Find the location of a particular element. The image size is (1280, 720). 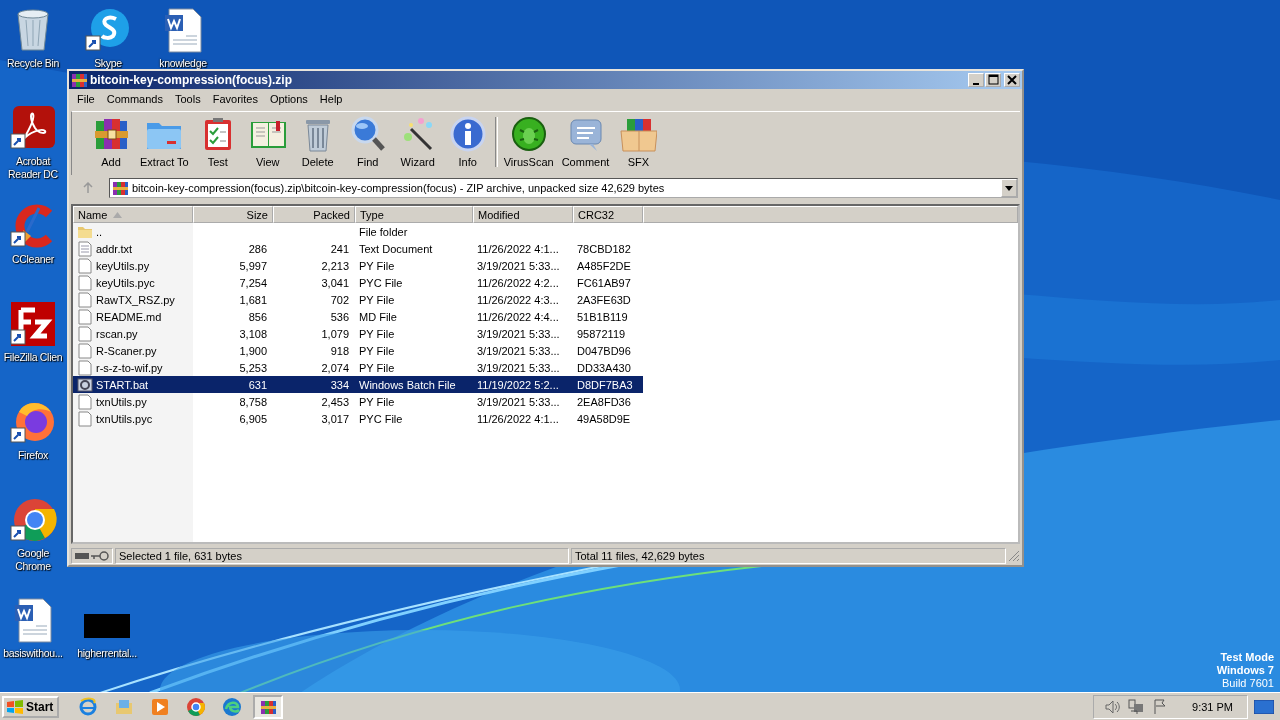

file-row: keyUtils.pyc 7,254 3,041 PYC File 11/26/2022 4:2... FC61AB97 is located at coordinates (358, 282).